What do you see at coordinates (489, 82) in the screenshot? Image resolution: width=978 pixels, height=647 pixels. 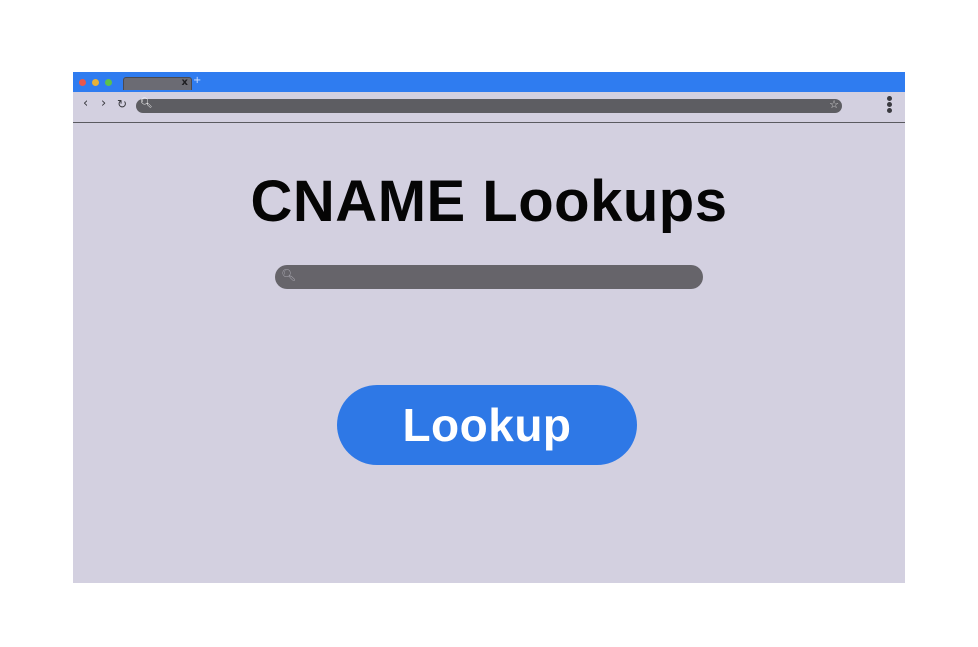 I see `browser-titlebar: x +` at bounding box center [489, 82].